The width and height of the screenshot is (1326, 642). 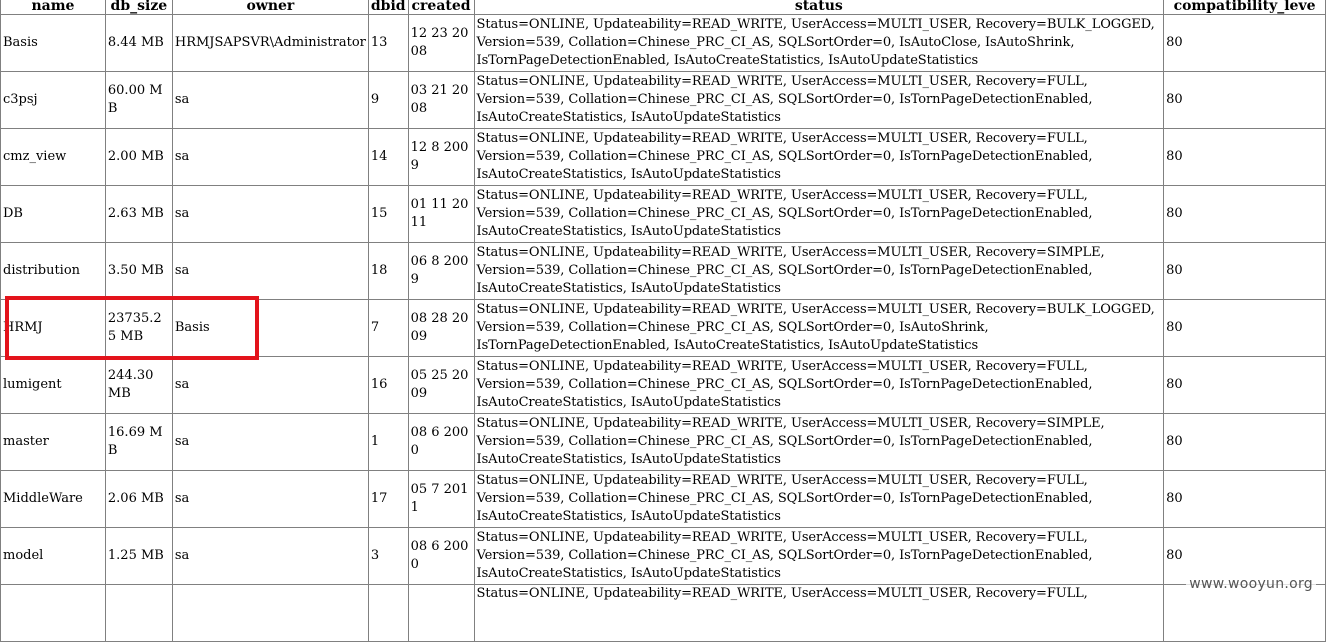 What do you see at coordinates (819, 7) in the screenshot?
I see `column-header-status: status` at bounding box center [819, 7].